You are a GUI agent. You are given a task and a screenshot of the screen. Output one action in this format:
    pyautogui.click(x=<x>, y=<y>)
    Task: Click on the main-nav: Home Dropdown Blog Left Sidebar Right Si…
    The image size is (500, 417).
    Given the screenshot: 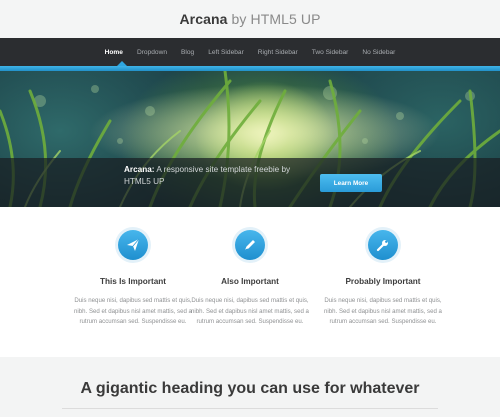 What is the action you would take?
    pyautogui.click(x=250, y=52)
    